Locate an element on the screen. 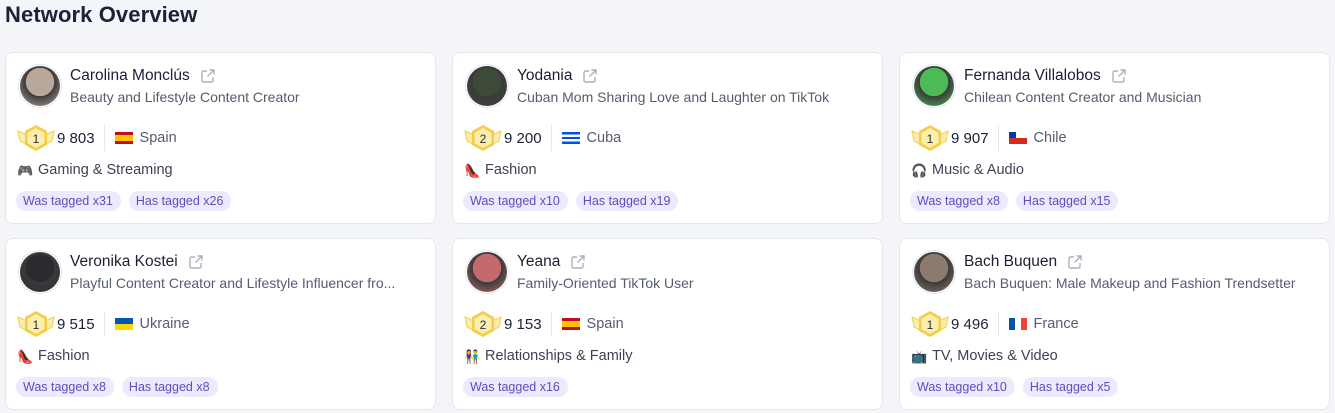  country-label: Ukraine is located at coordinates (164, 324).